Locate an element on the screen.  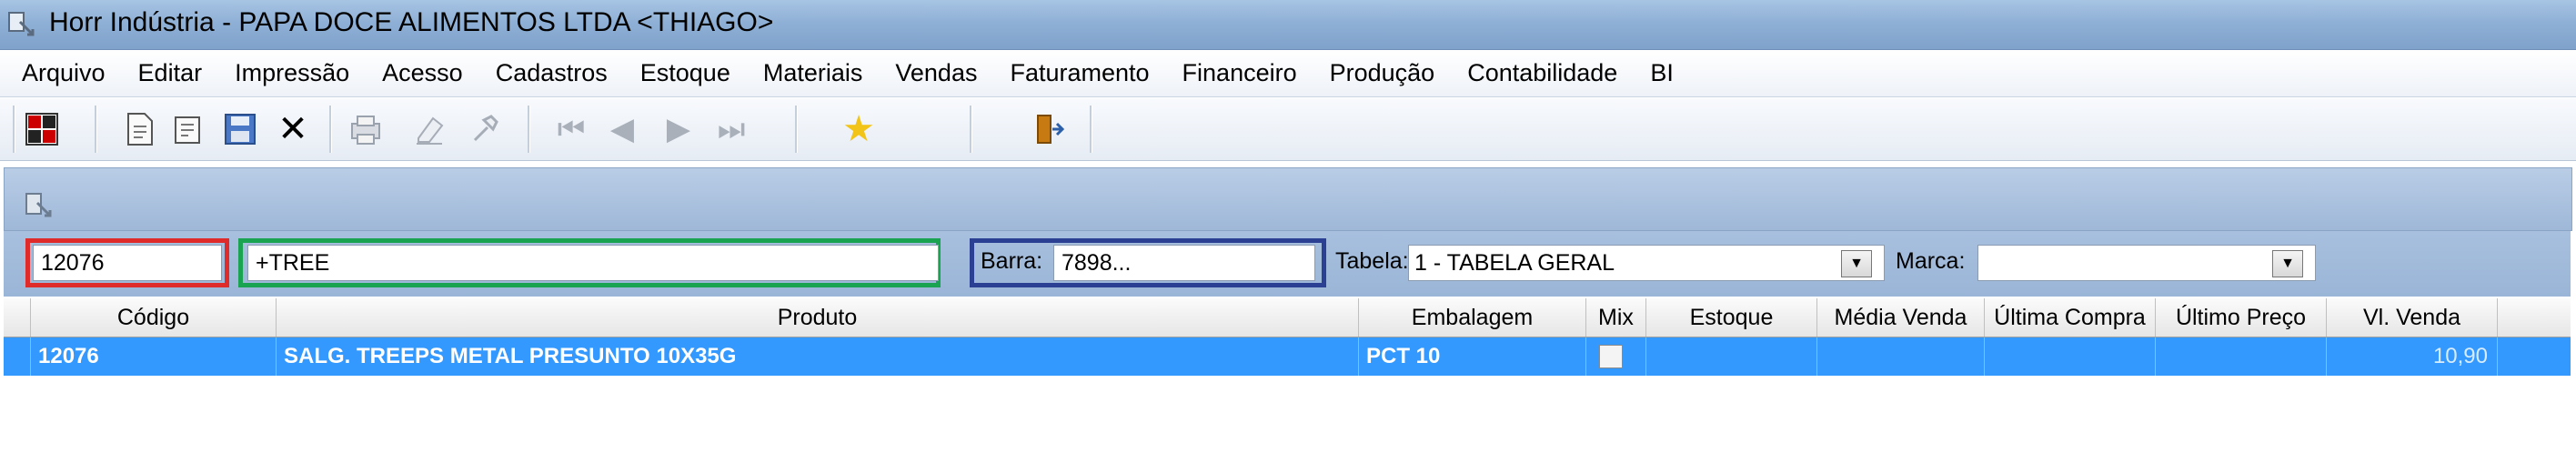
new-document-icon is located at coordinates (140, 129).